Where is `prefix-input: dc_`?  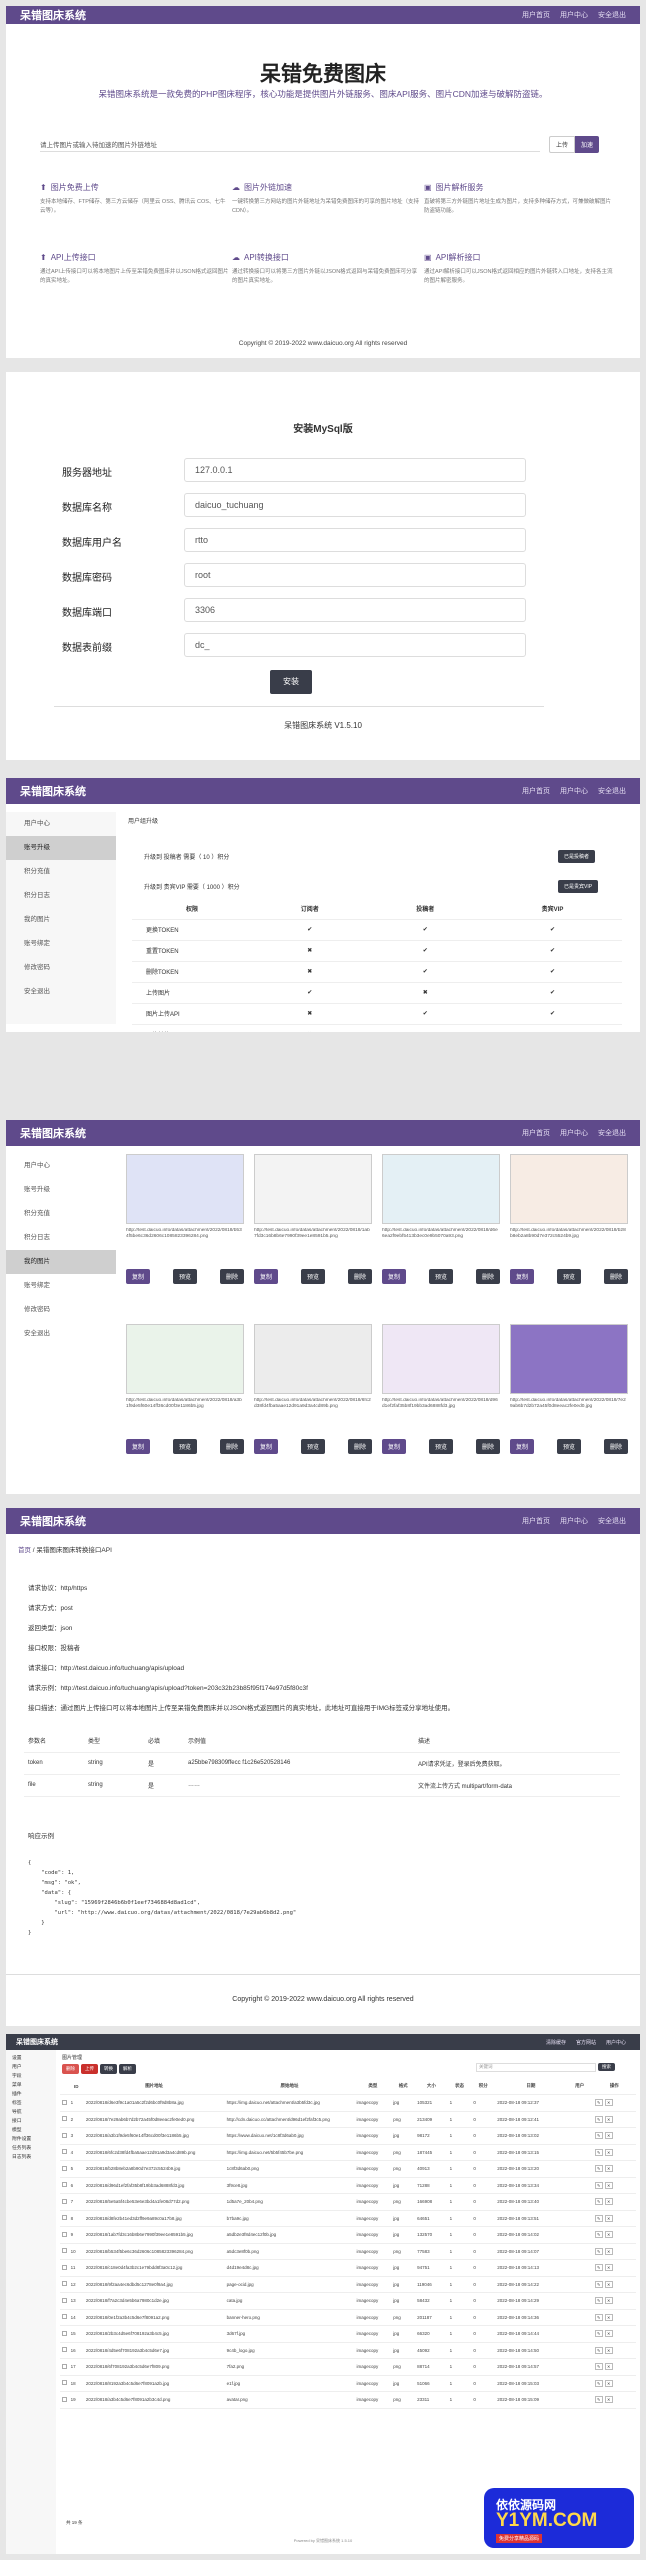 prefix-input: dc_ is located at coordinates (355, 645).